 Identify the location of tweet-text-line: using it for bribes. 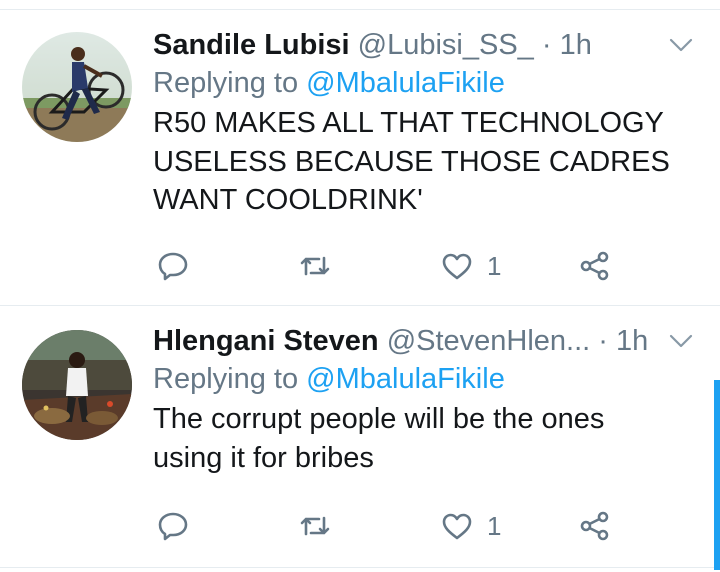
(263, 457).